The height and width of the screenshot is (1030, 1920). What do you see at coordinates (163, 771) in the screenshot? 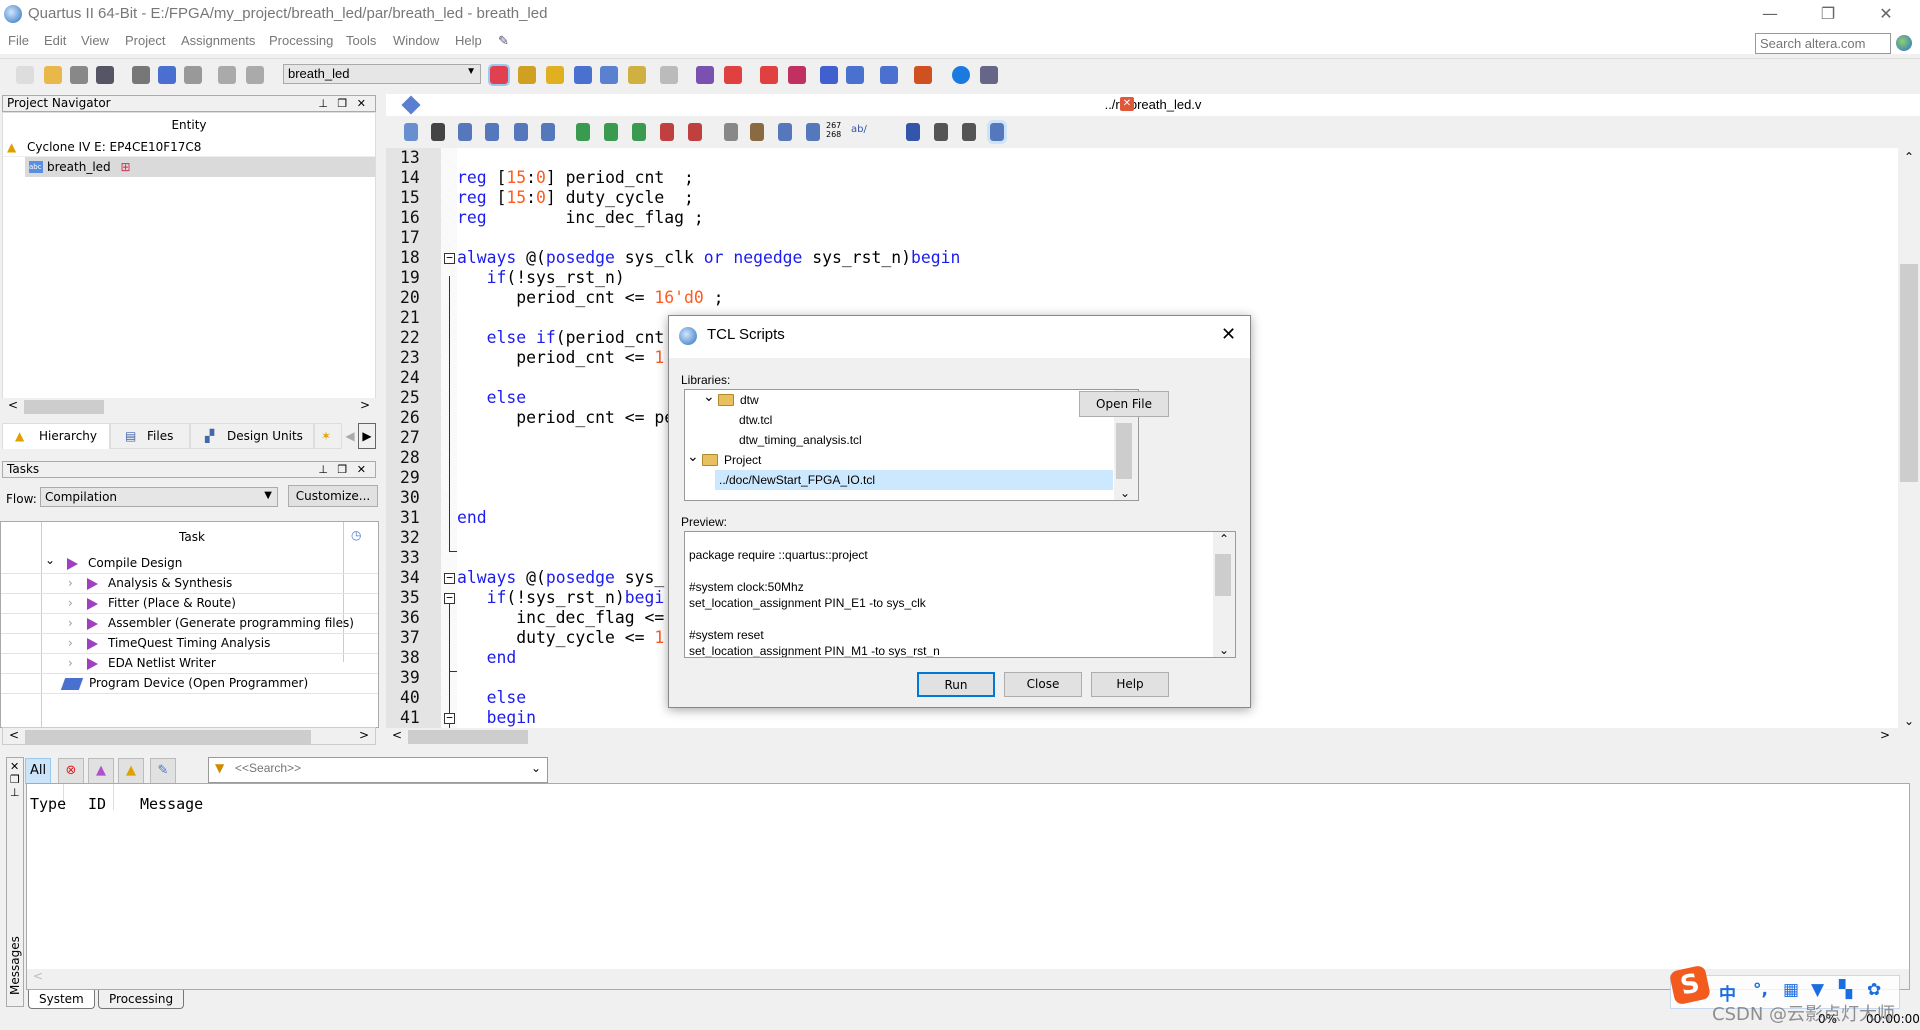
I see `filter-suppressed-icon: ✎` at bounding box center [163, 771].